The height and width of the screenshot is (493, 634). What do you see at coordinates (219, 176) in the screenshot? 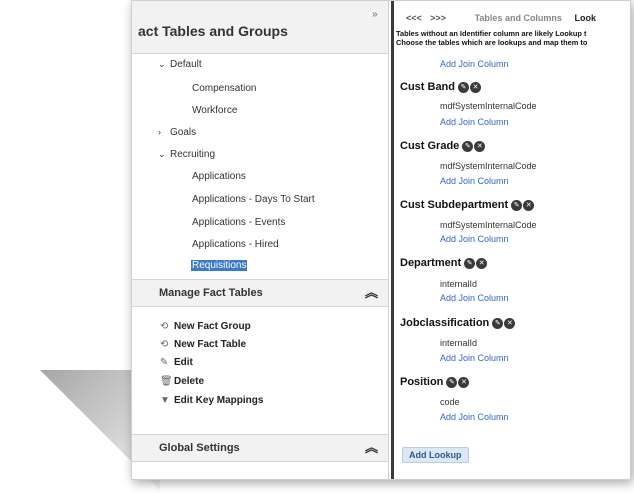
I see `tree-item-applications: Applications` at bounding box center [219, 176].